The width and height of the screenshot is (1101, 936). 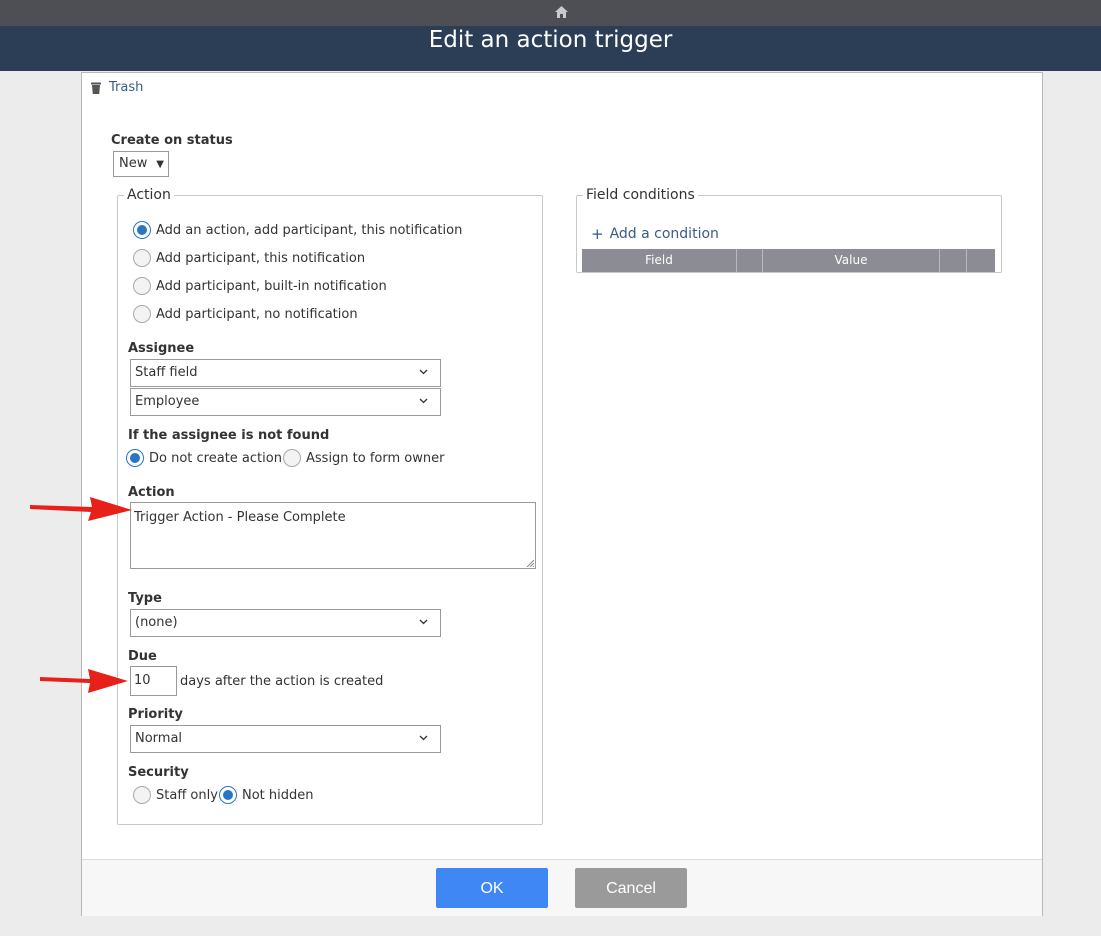 I want to click on priority-select: Normal, so click(x=285, y=739).